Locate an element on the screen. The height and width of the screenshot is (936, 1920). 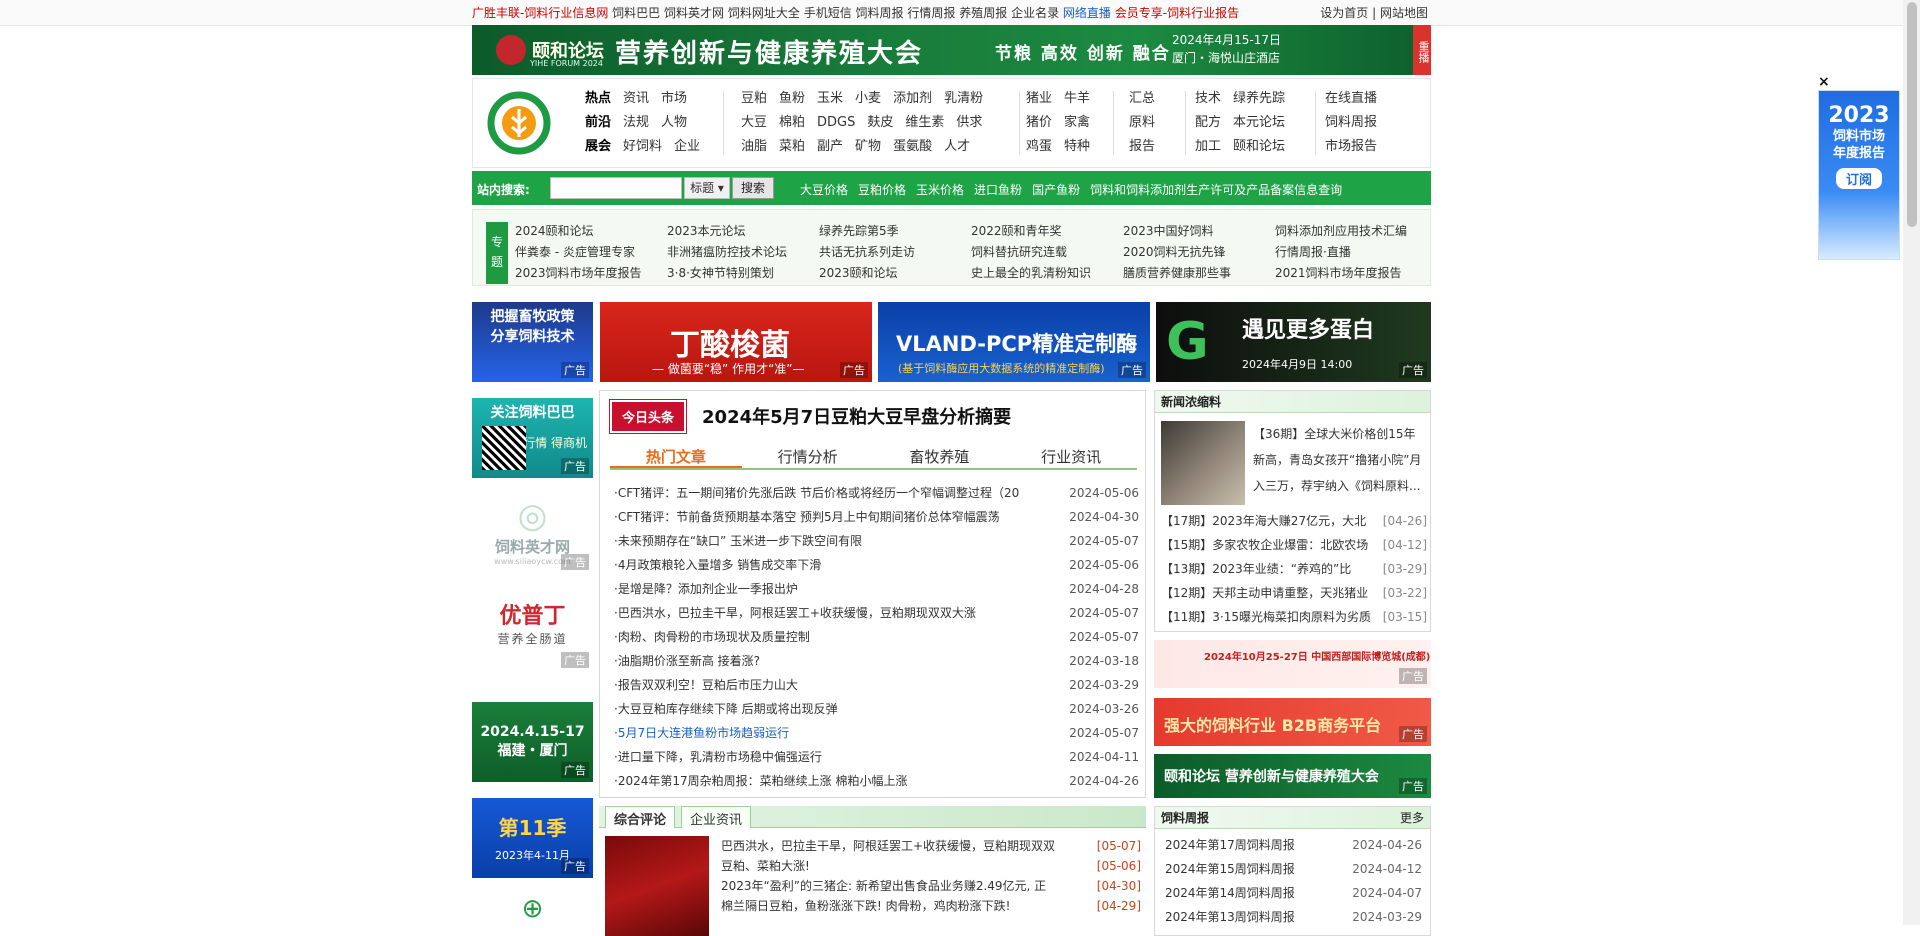
news-title: ·报告双双利空！豆粕后市压力山大 is located at coordinates (824, 685).